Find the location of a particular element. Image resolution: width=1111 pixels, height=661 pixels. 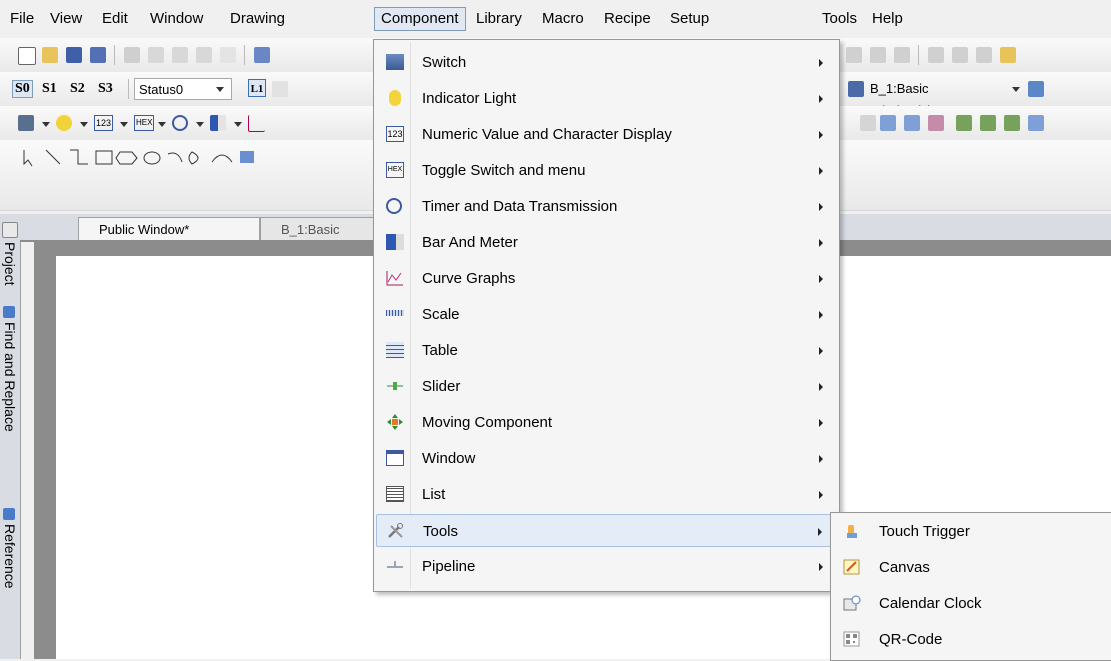

language-l1-button: L1 is located at coordinates (257, 88).